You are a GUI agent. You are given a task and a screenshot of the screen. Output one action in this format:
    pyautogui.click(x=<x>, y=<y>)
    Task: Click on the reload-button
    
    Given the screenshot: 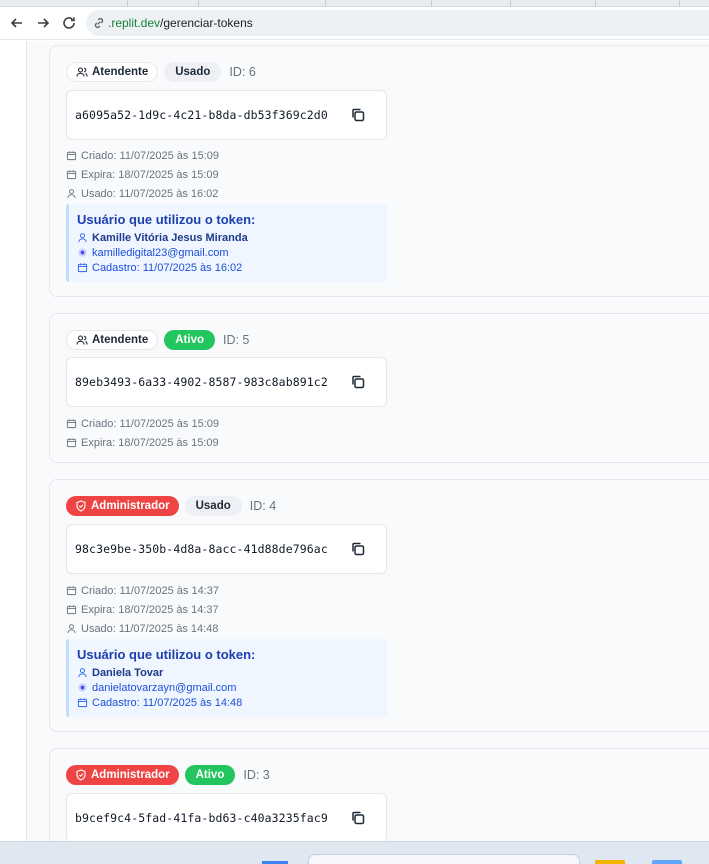 What is the action you would take?
    pyautogui.click(x=69, y=23)
    